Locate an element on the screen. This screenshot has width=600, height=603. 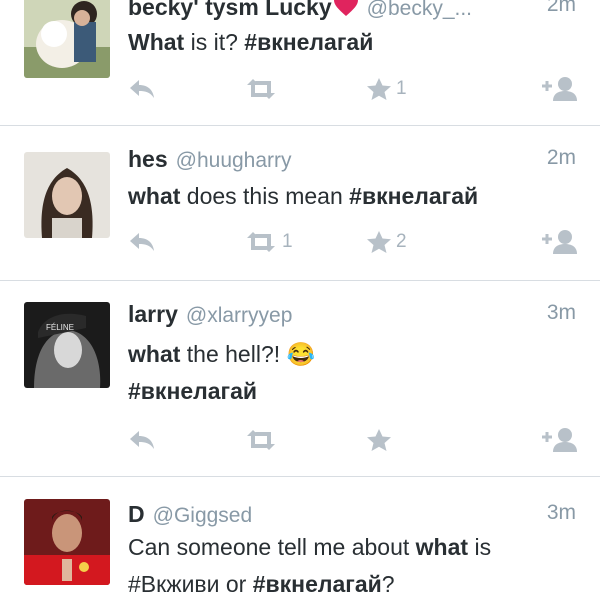
tweet-text-fragment: ? is located at coordinates (388, 584).